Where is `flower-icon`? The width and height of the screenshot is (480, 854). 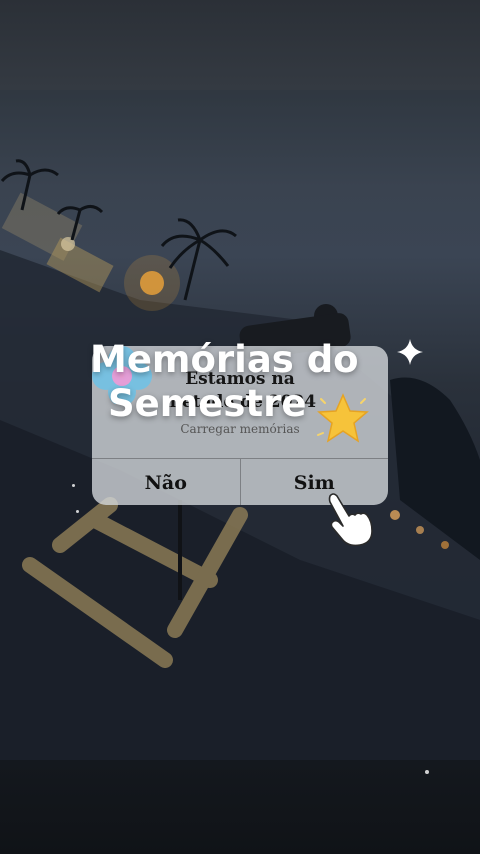
flower-icon is located at coordinates (122, 375).